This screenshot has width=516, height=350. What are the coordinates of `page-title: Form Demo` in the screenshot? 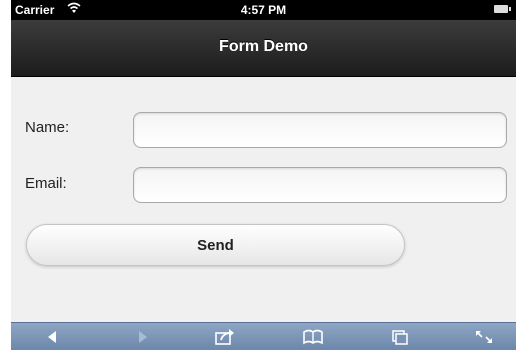 It's located at (263, 46).